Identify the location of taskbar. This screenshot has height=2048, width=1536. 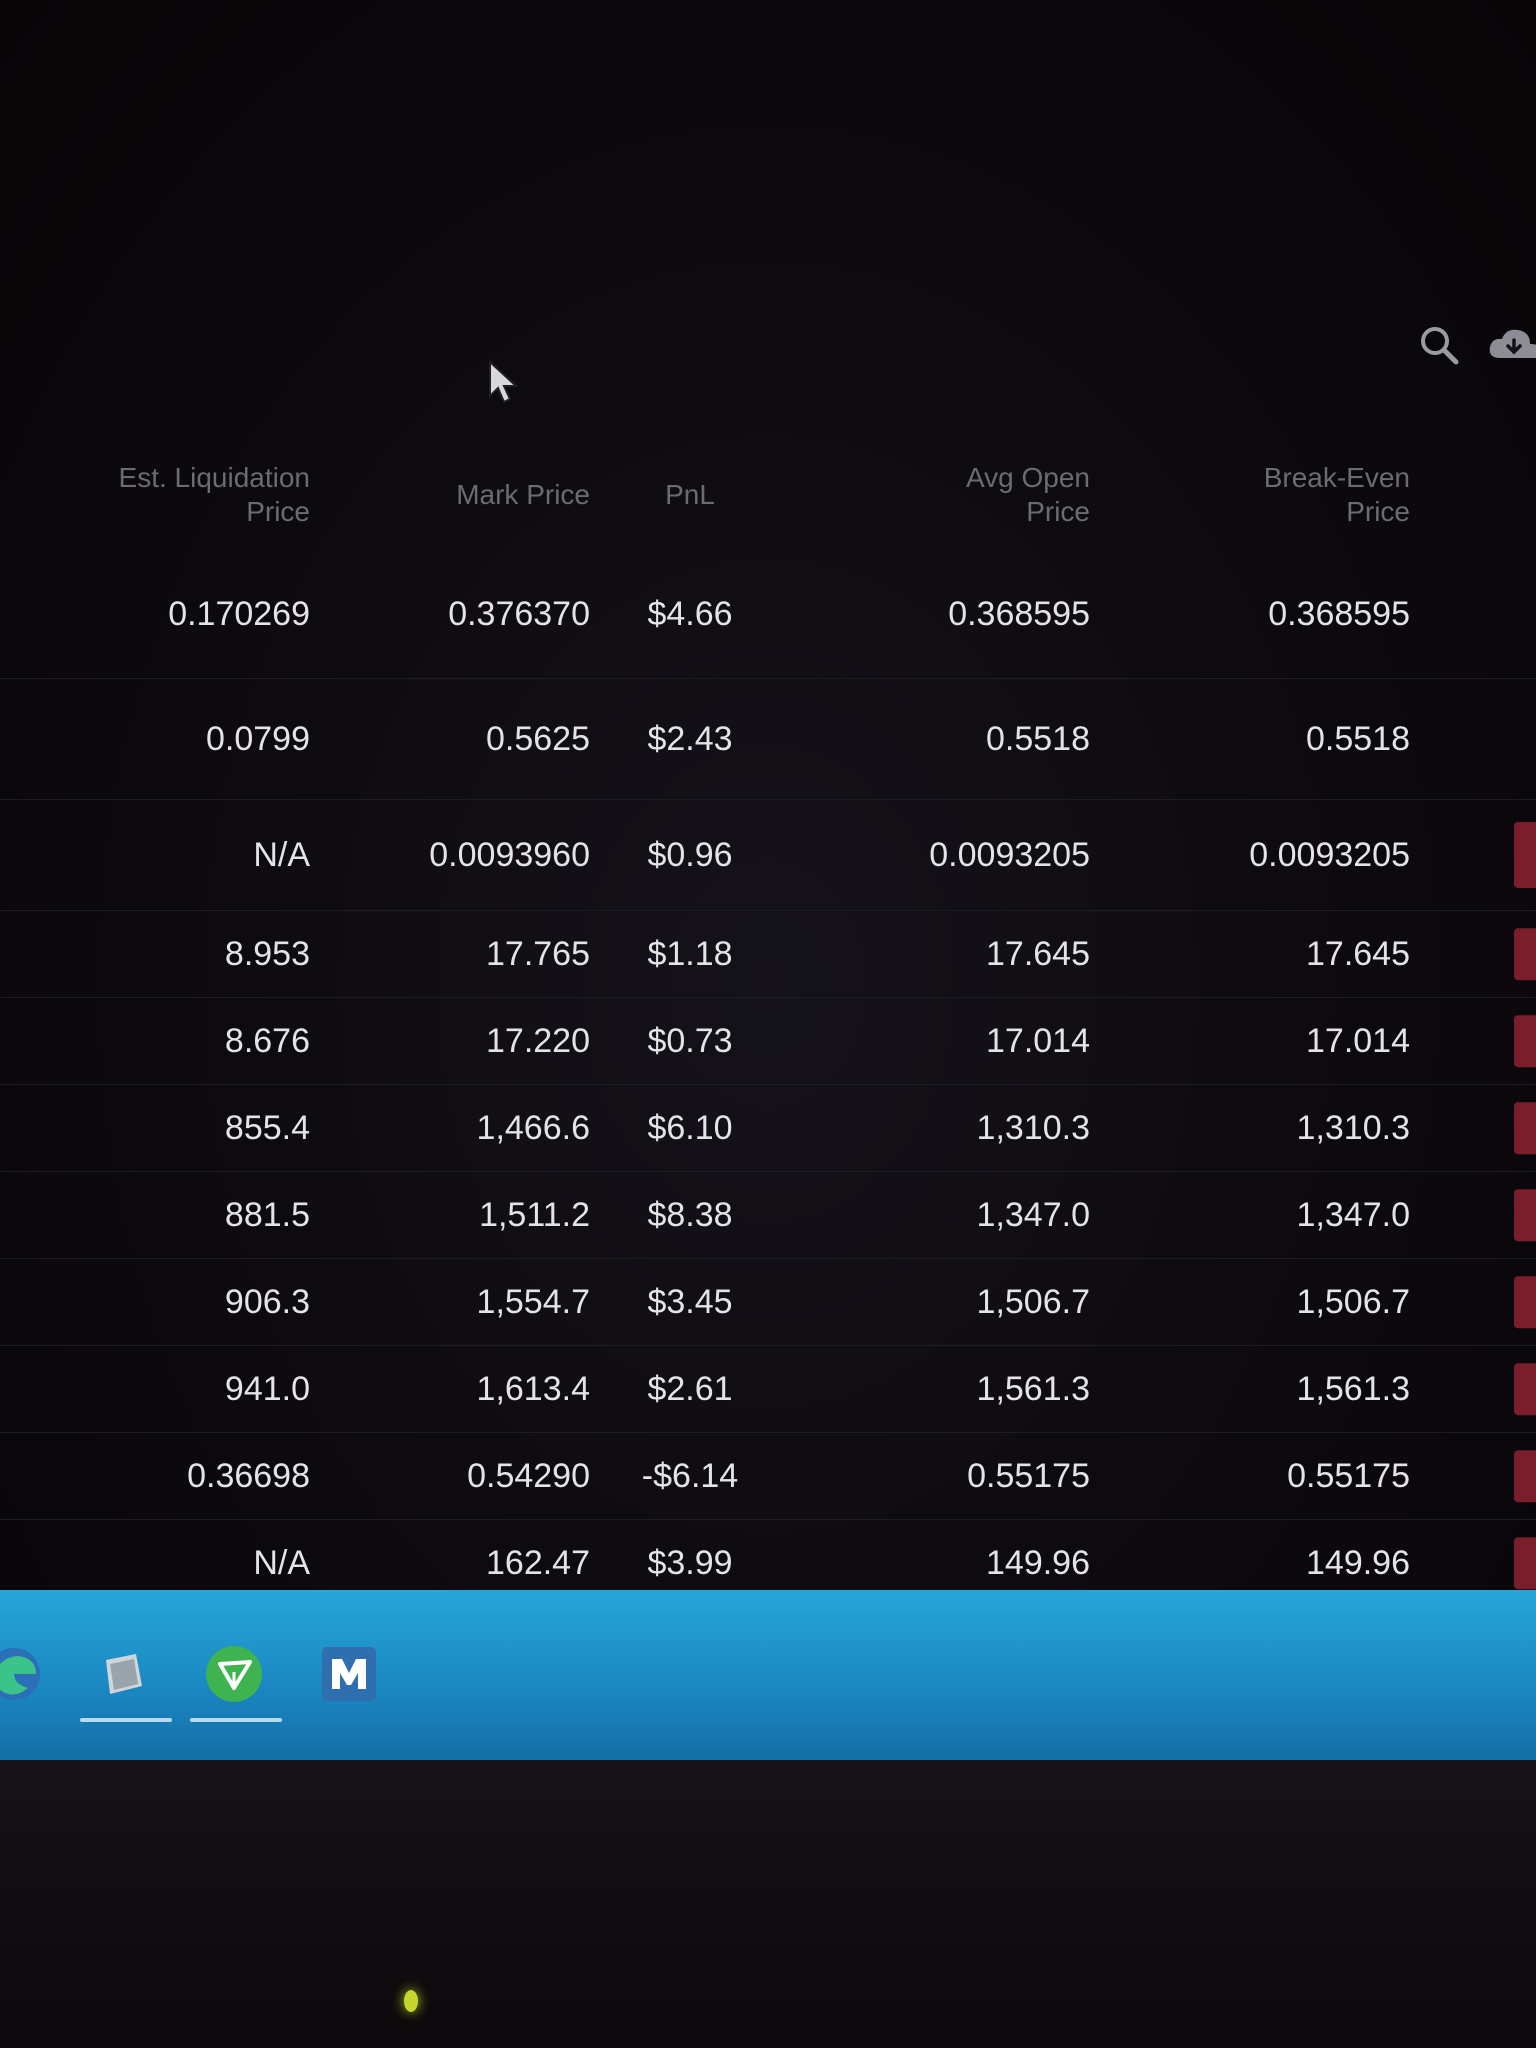
(768, 1675).